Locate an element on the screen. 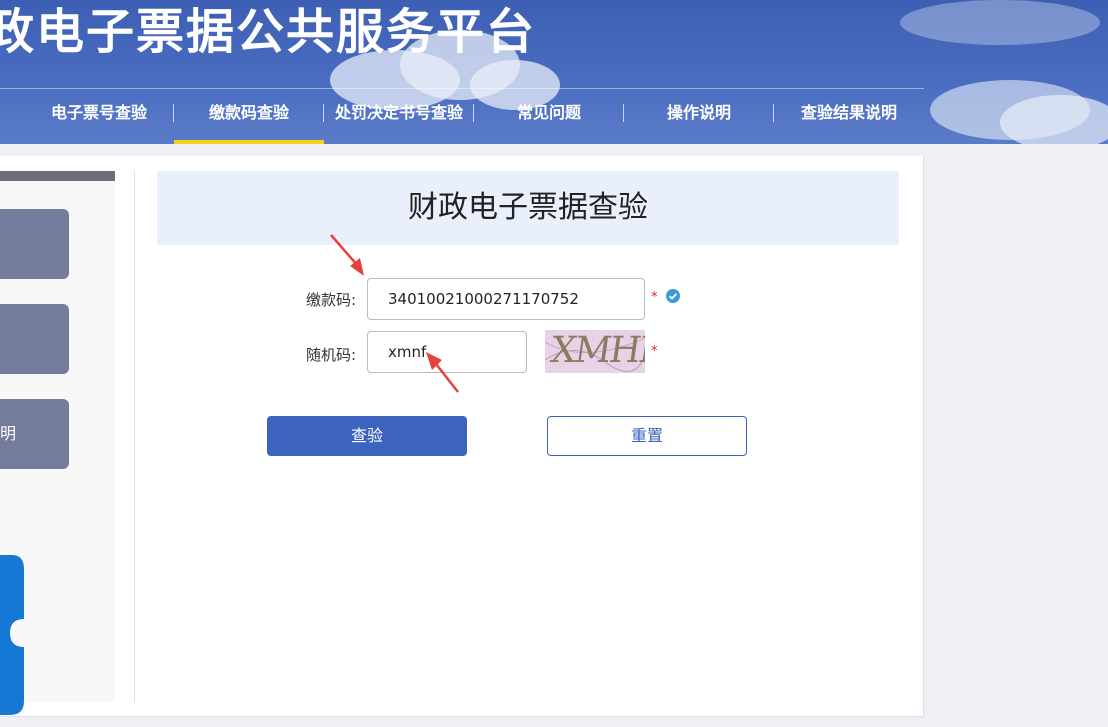 Image resolution: width=1108 pixels, height=727 pixels. nav-divider is located at coordinates (462, 88).